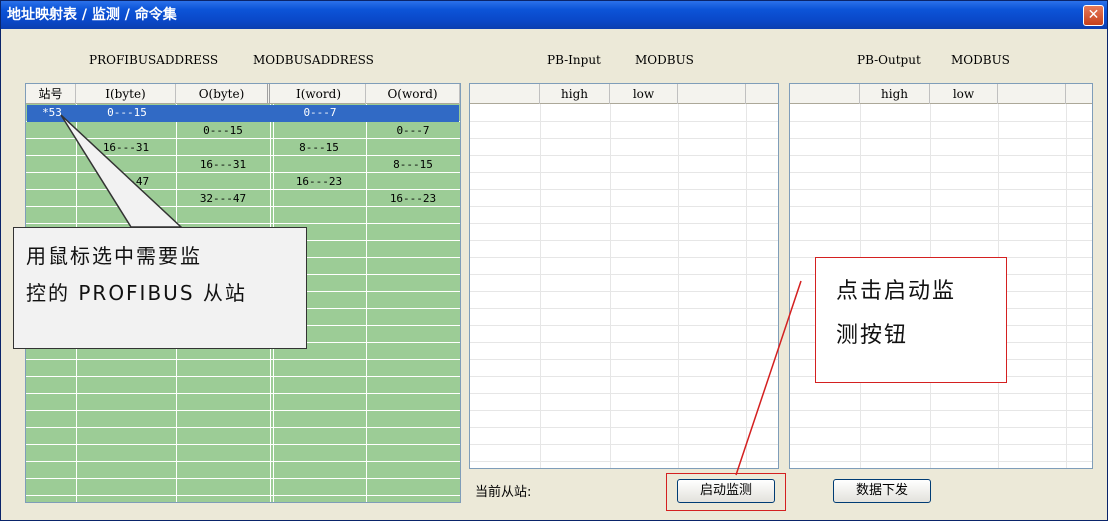 This screenshot has width=1108, height=521. What do you see at coordinates (413, 198) in the screenshot?
I see `cell-o-word: 16---23` at bounding box center [413, 198].